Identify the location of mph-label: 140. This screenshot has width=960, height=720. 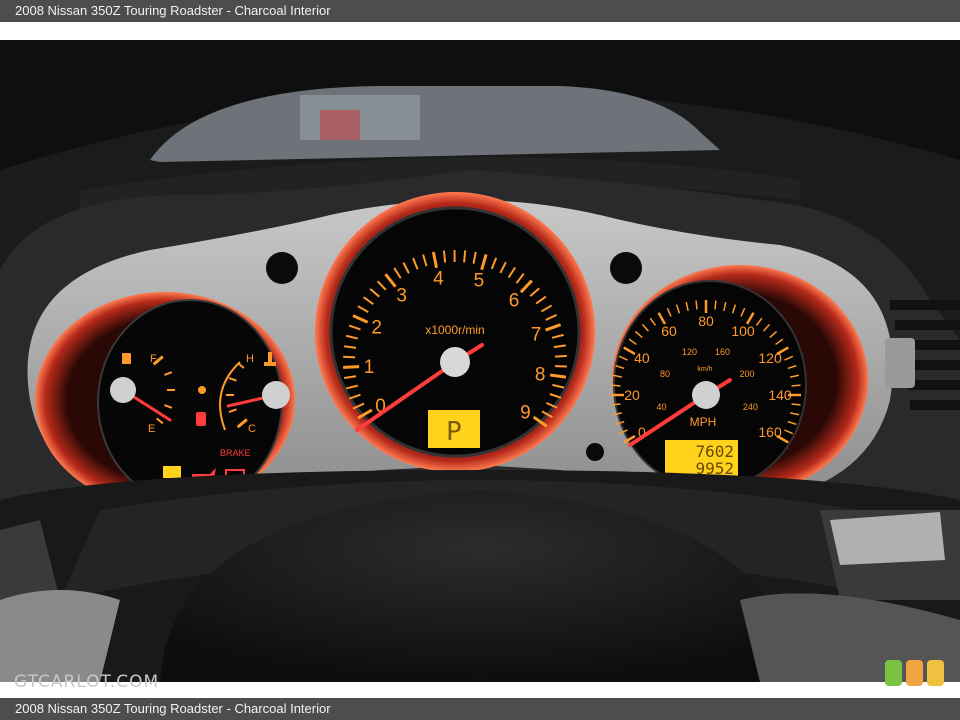
(780, 395).